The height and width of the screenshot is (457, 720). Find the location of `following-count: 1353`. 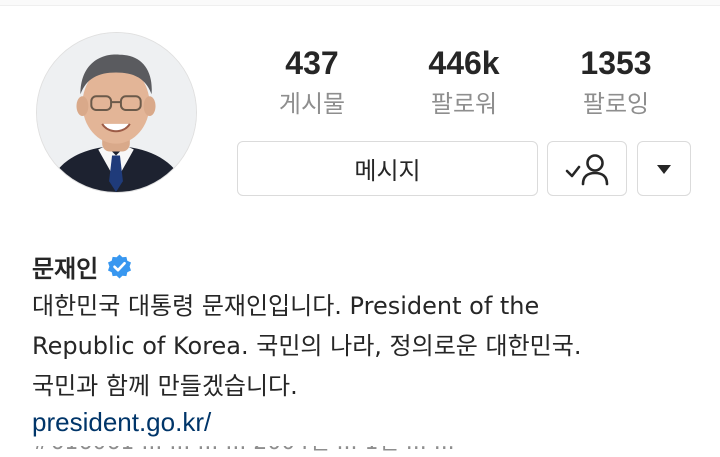

following-count: 1353 is located at coordinates (616, 63).